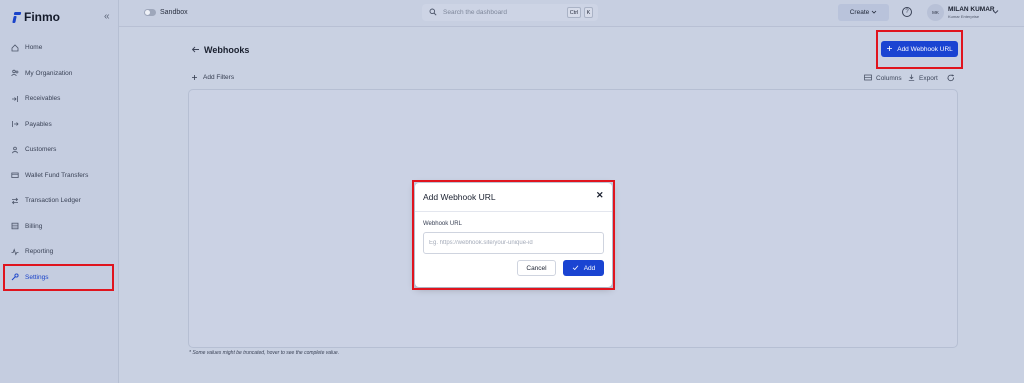 The width and height of the screenshot is (1024, 383). What do you see at coordinates (971, 9) in the screenshot?
I see `user-name: MILAN KUMAR` at bounding box center [971, 9].